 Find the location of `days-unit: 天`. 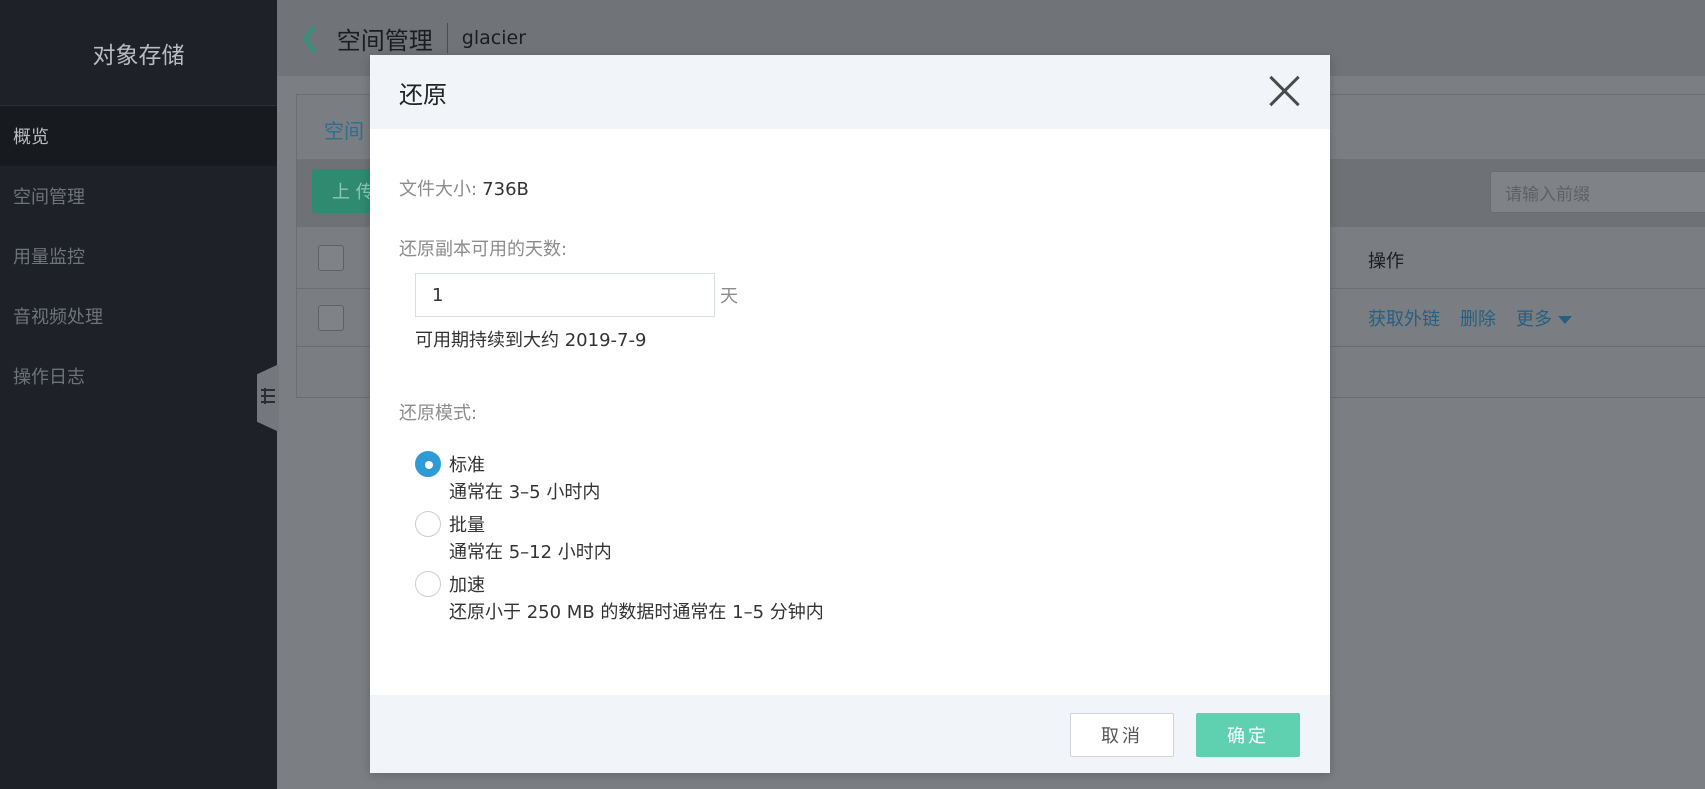

days-unit: 天 is located at coordinates (729, 296).